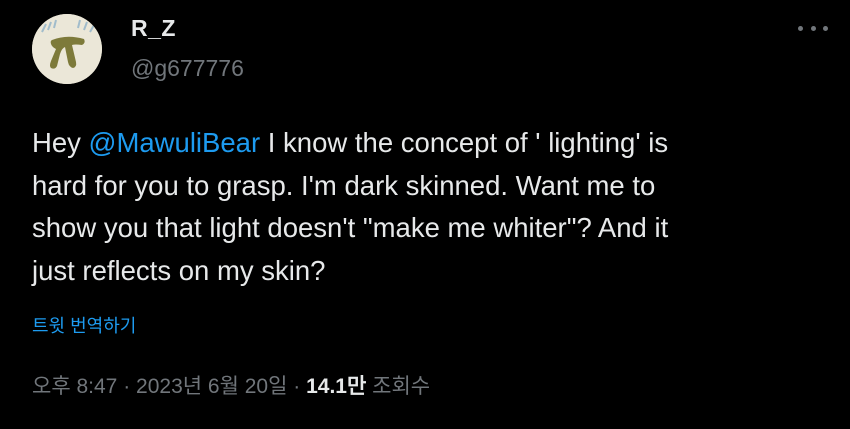  I want to click on views-label: 조회수, so click(398, 386).